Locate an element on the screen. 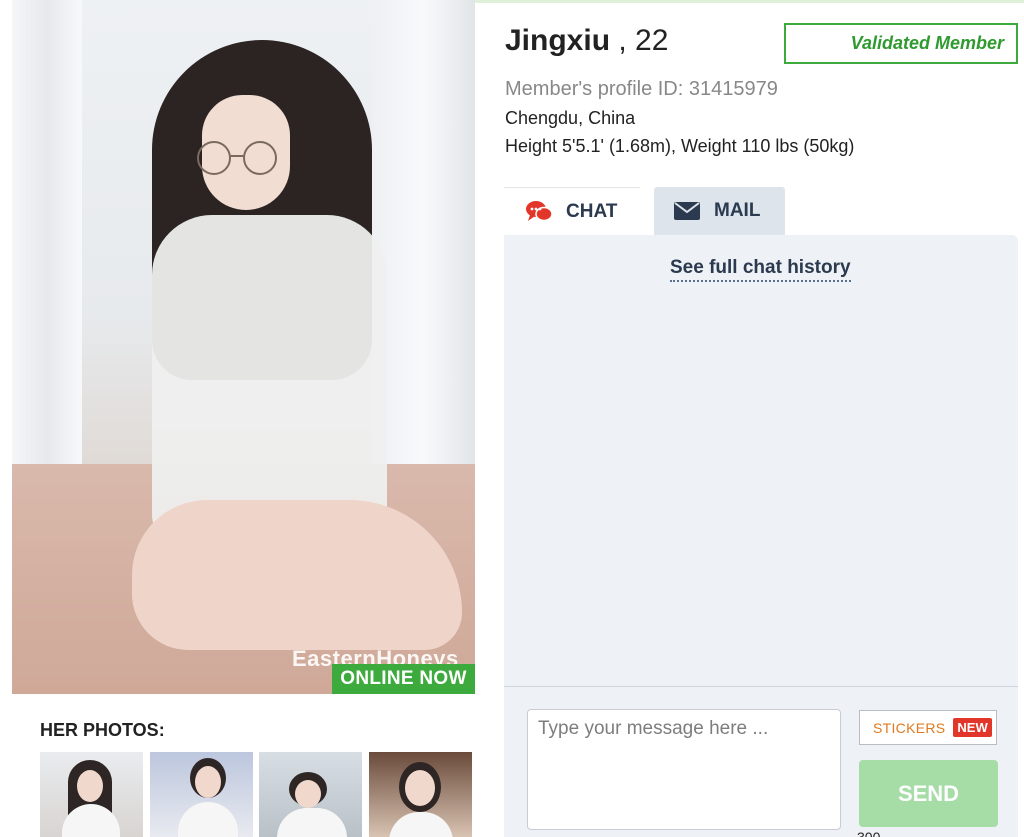 This screenshot has height=837, width=1024. see-full-chat-history-link: See full chat history is located at coordinates (760, 269).